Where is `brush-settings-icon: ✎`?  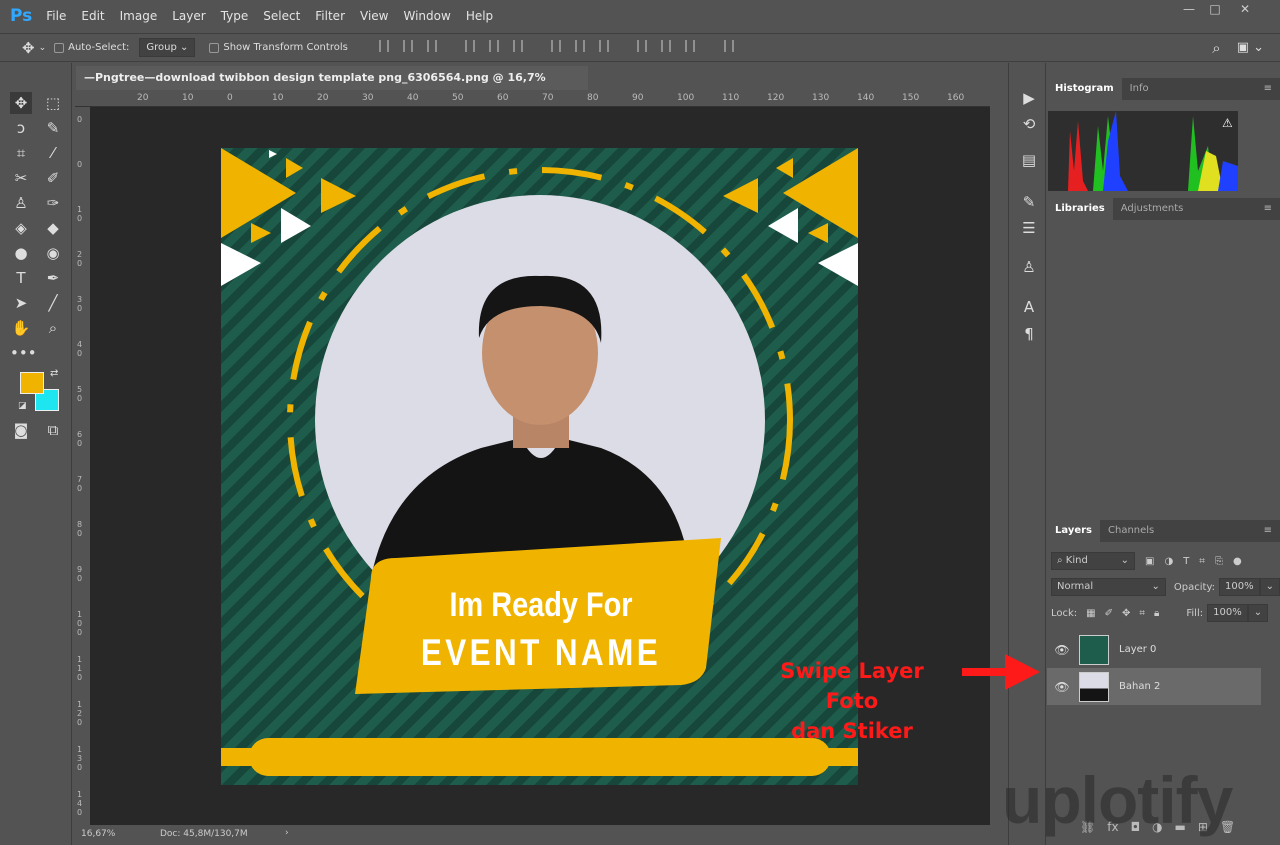 brush-settings-icon: ✎ is located at coordinates (1029, 202).